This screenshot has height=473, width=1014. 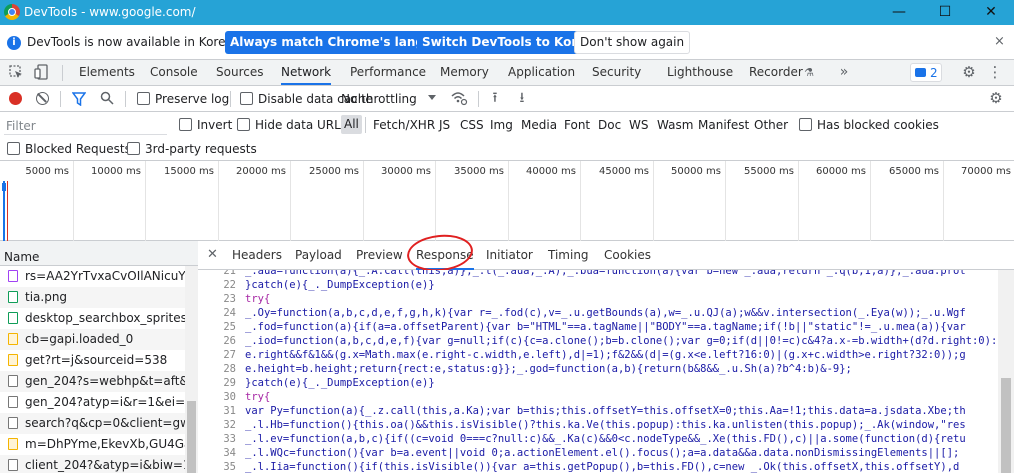 I want to click on tab-sources: Sources, so click(x=239, y=72).